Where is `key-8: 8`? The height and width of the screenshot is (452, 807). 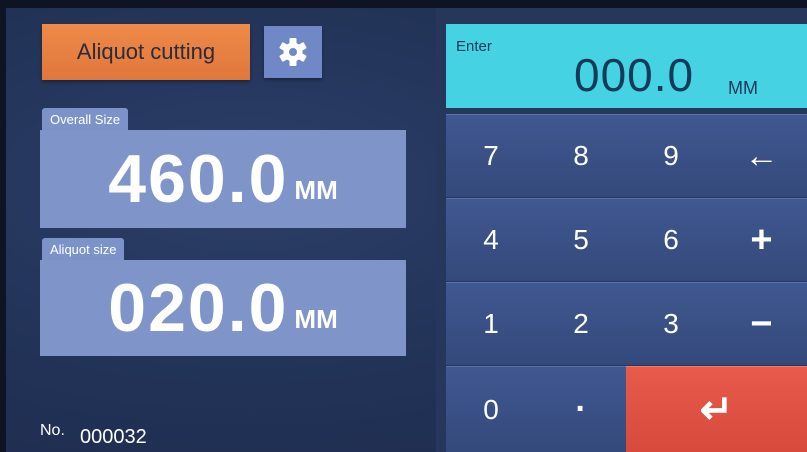 key-8: 8 is located at coordinates (581, 155).